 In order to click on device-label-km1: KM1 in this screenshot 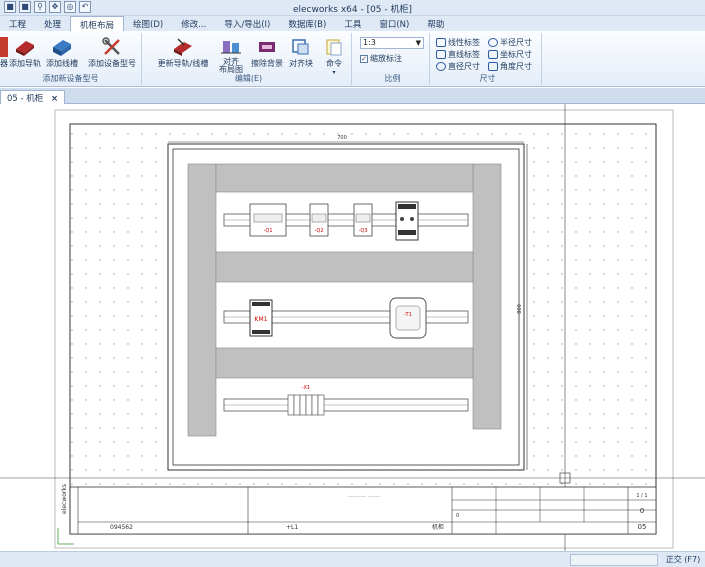, I will do `click(261, 319)`.